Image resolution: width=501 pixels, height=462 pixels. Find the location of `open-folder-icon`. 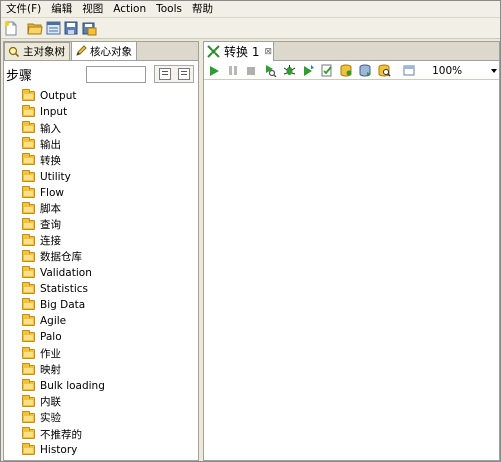

open-folder-icon is located at coordinates (35, 28).